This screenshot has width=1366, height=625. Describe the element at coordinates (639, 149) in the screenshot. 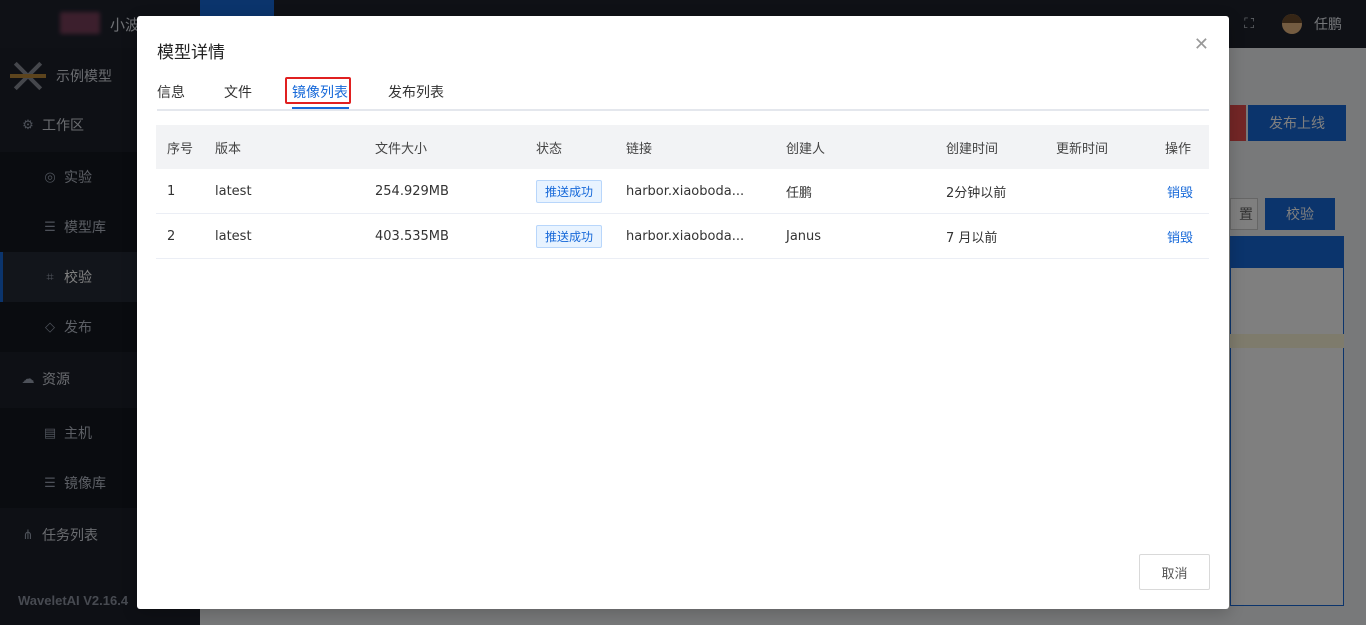

I see `column-header: 链接` at that location.